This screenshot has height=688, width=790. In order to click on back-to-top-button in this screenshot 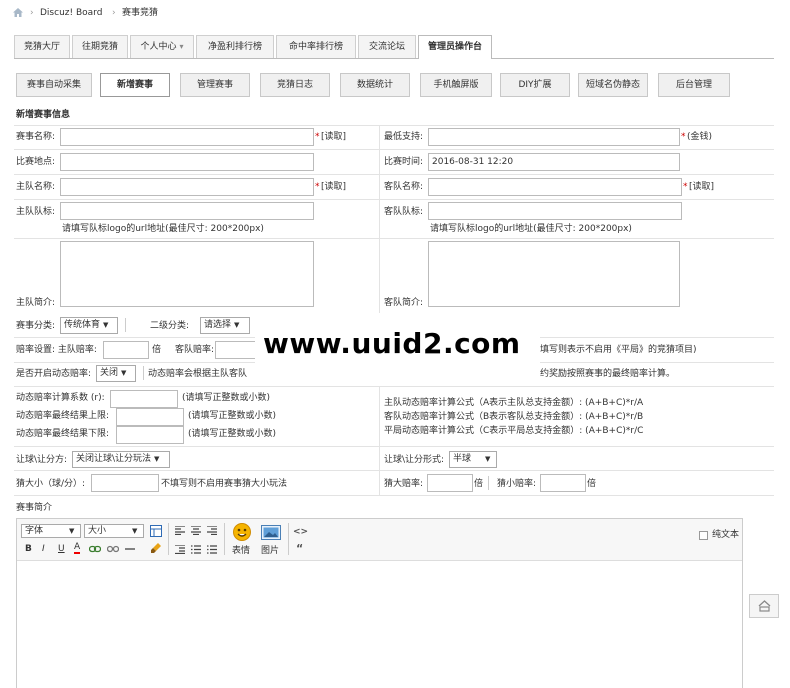, I will do `click(764, 606)`.